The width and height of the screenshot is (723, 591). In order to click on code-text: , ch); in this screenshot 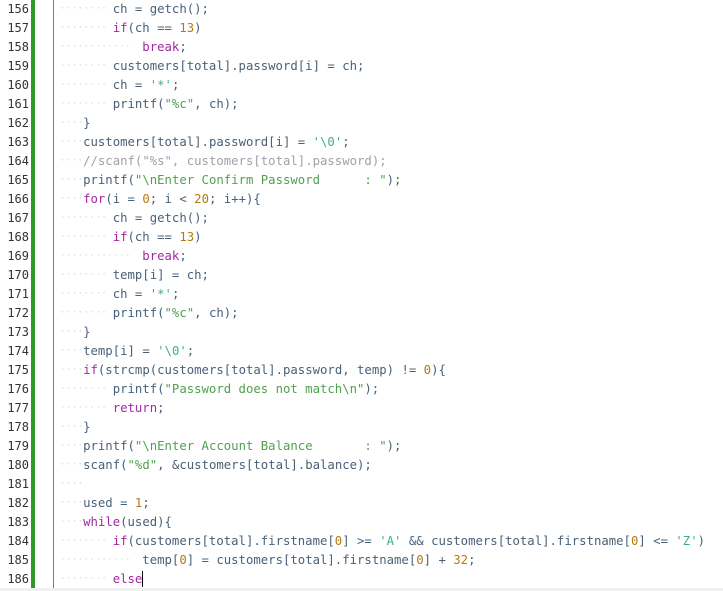, I will do `click(216, 312)`.